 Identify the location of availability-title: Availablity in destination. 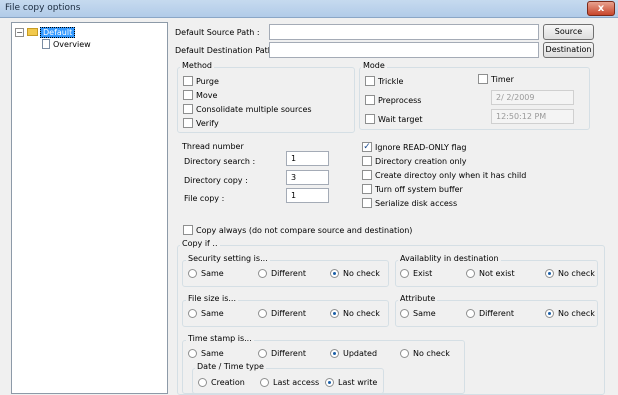
(449, 258).